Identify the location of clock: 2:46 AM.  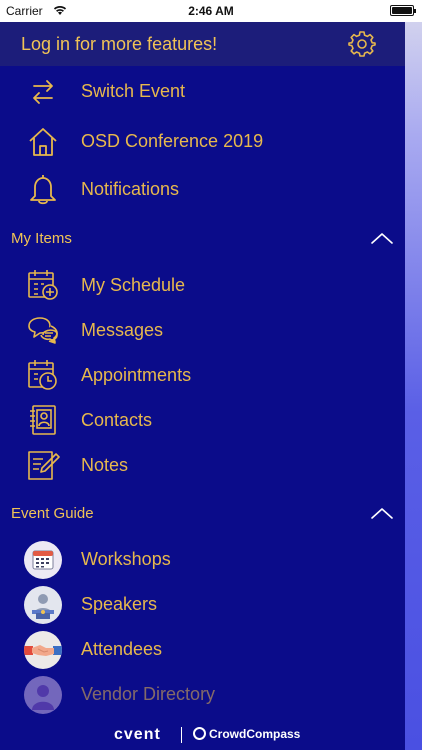
(211, 11).